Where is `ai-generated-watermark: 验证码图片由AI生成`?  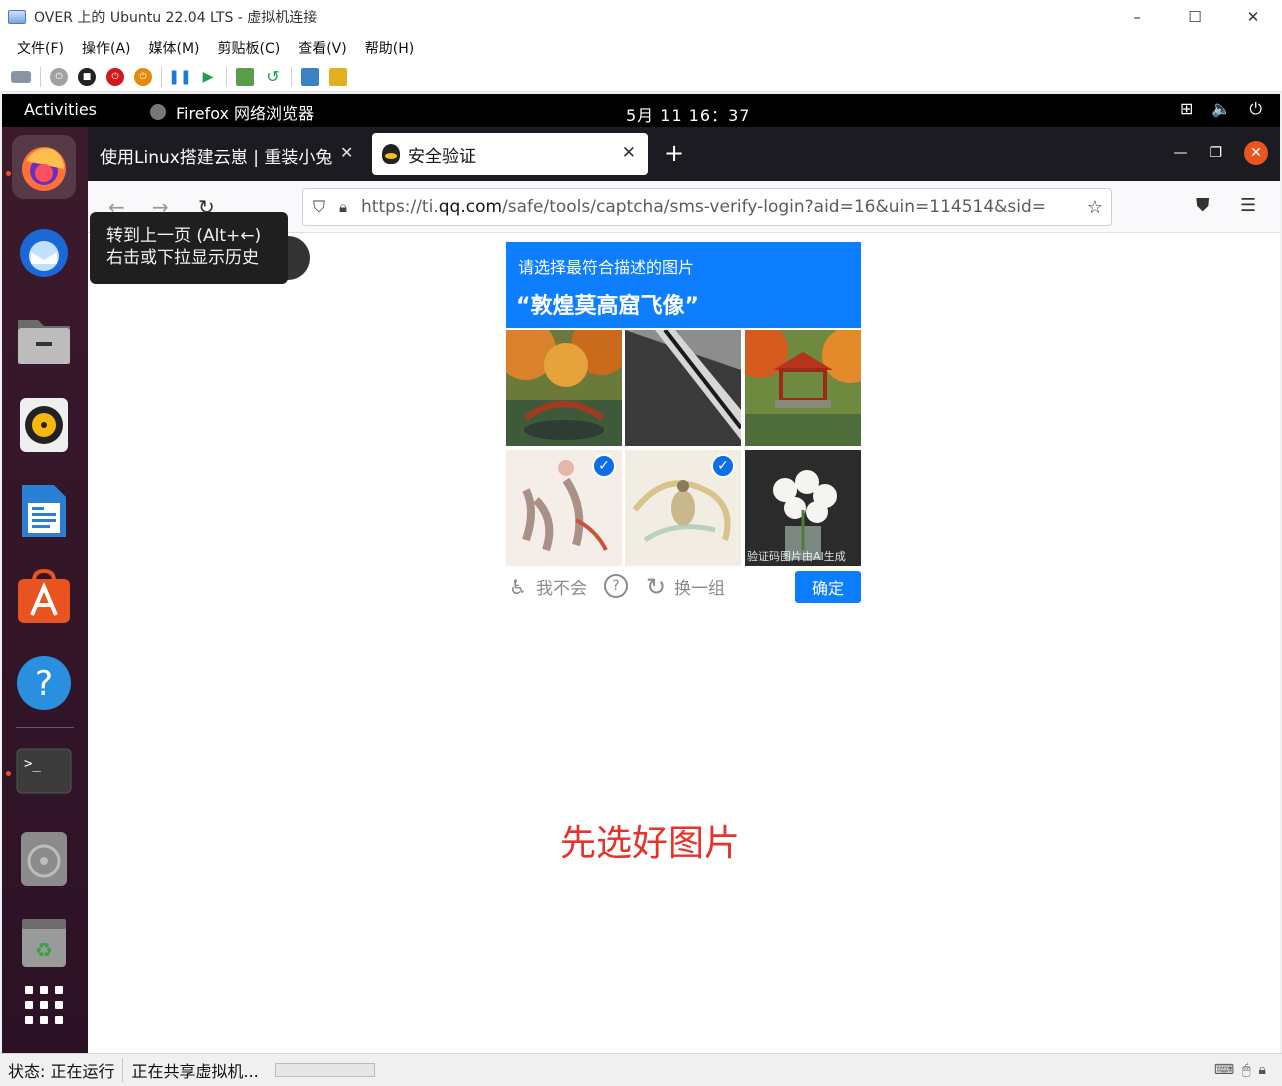 ai-generated-watermark: 验证码图片由AI生成 is located at coordinates (796, 556).